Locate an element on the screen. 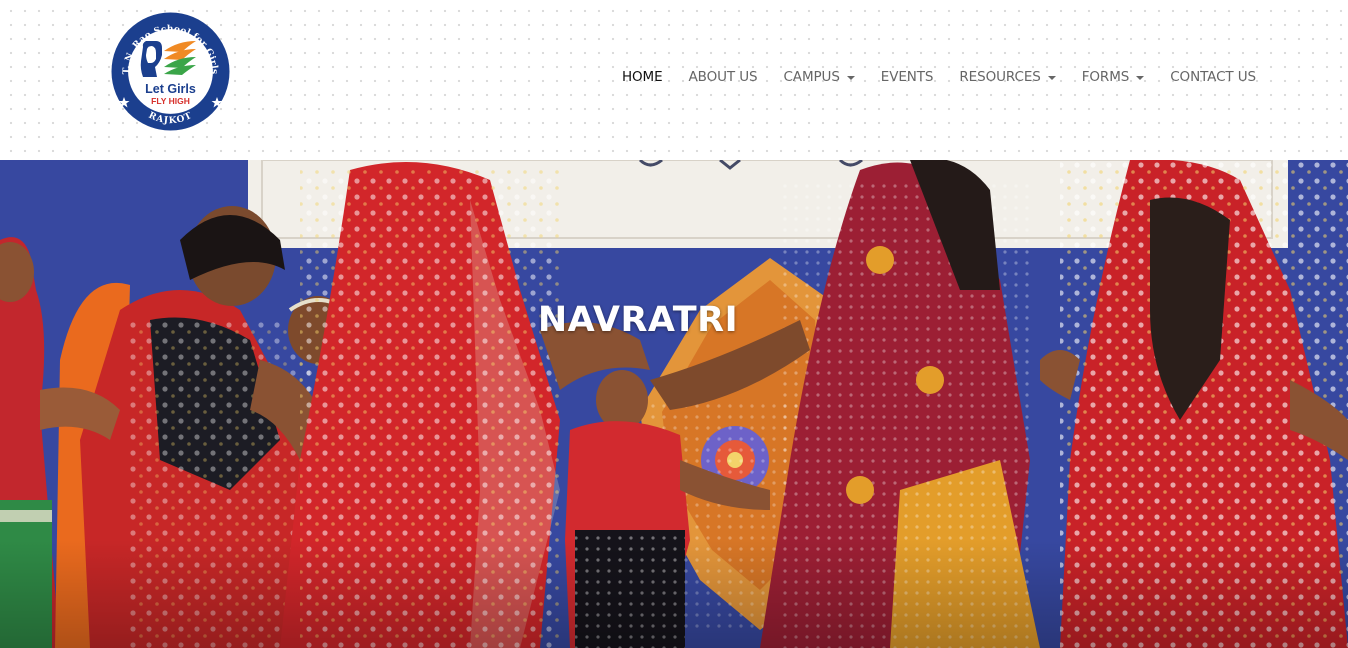 Image resolution: width=1348 pixels, height=648 pixels. nav-about-us-label: ABOUT US is located at coordinates (723, 77).